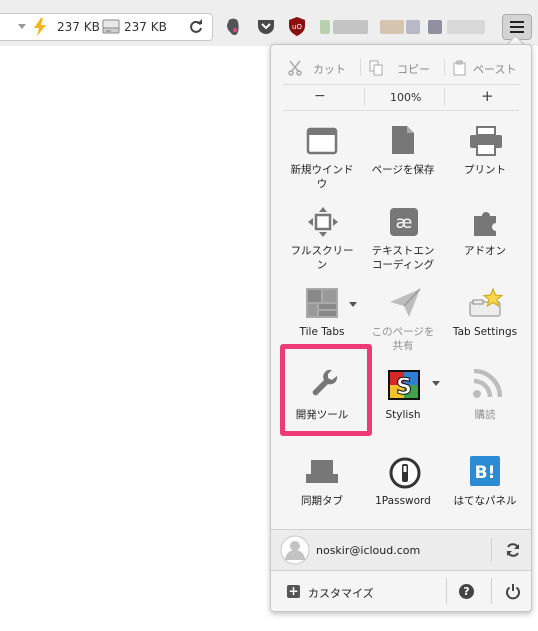 Image resolution: width=538 pixels, height=631 pixels. Describe the element at coordinates (266, 26) in the screenshot. I see `pocket-icon` at that location.